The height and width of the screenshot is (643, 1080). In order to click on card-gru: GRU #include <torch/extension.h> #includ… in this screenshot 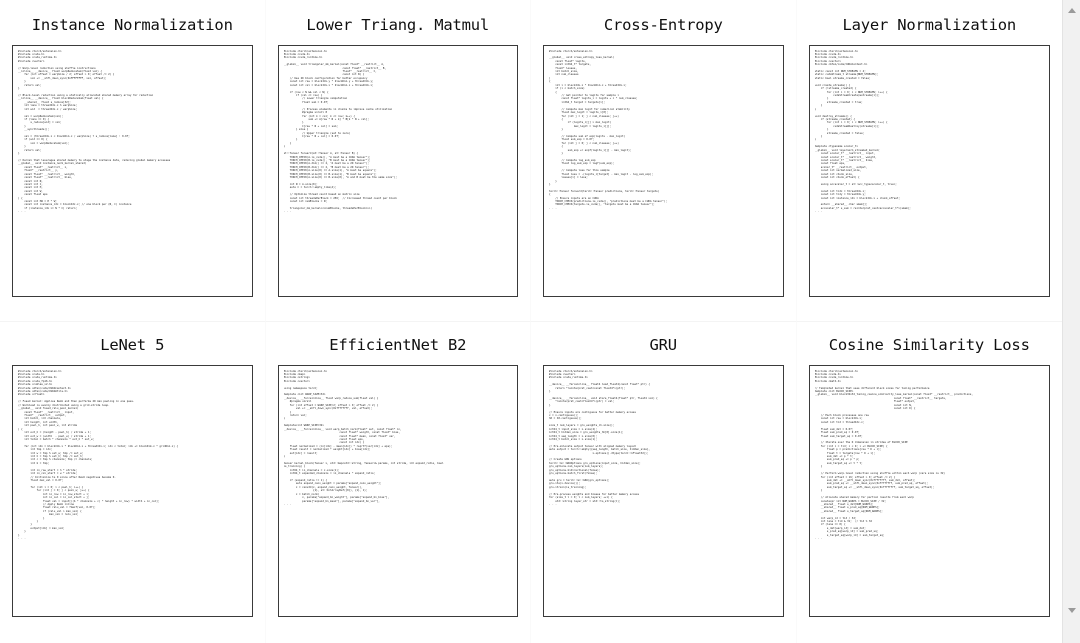, I will do `click(664, 482)`.